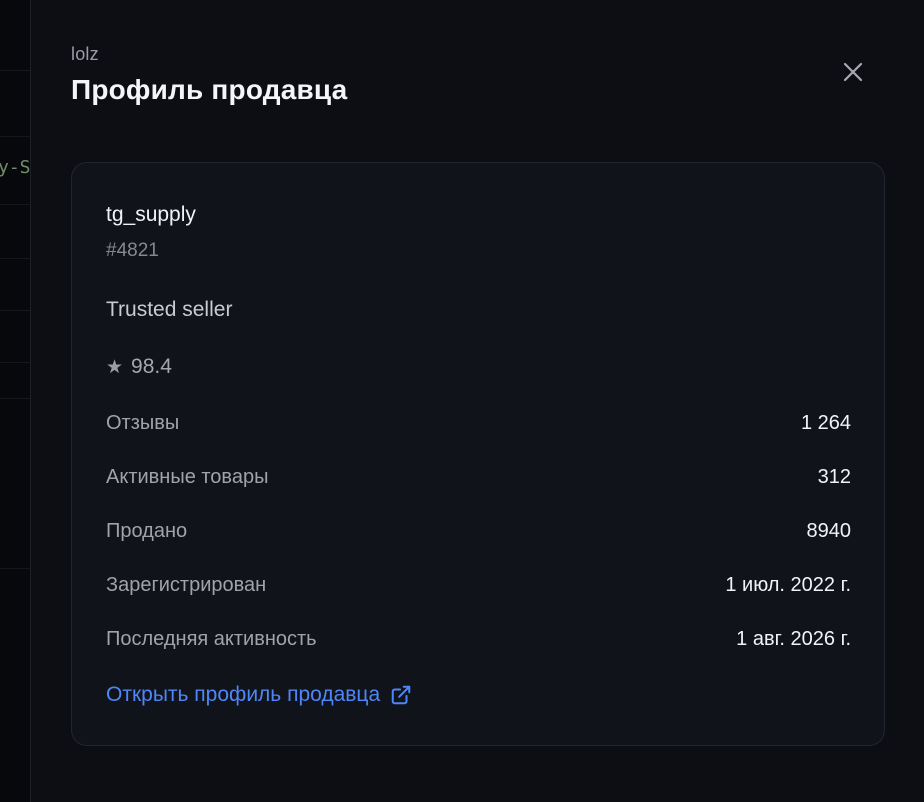  What do you see at coordinates (834, 476) in the screenshot?
I see `stat-value: 312` at bounding box center [834, 476].